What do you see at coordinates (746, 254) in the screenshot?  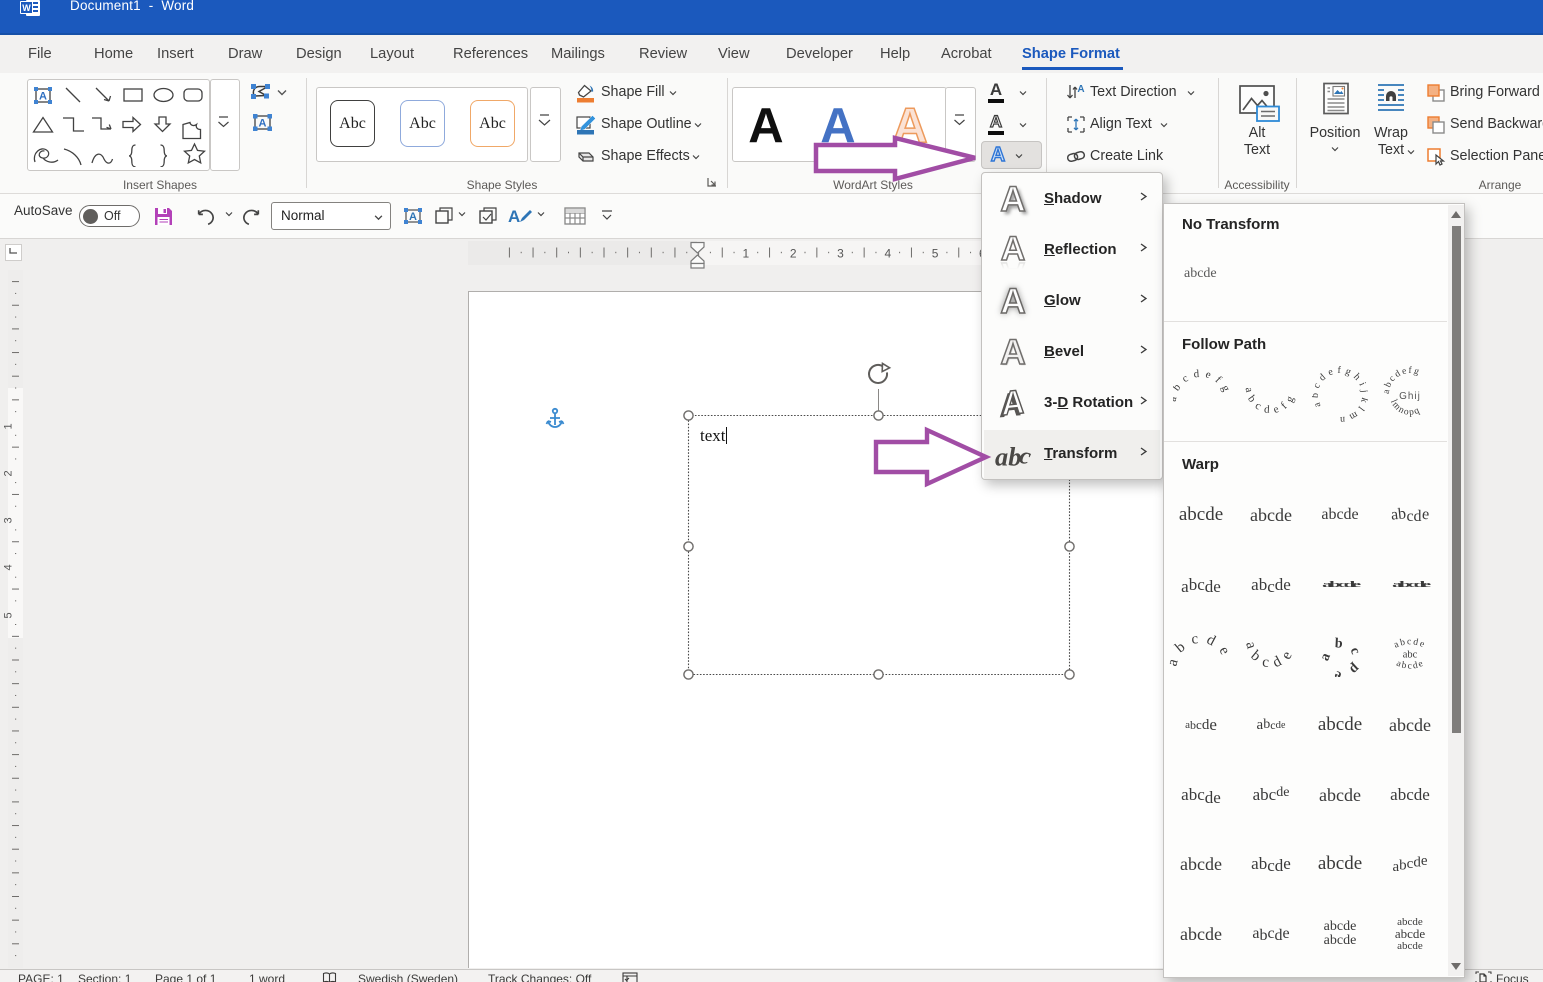 I see `svg-text: 1` at bounding box center [746, 254].